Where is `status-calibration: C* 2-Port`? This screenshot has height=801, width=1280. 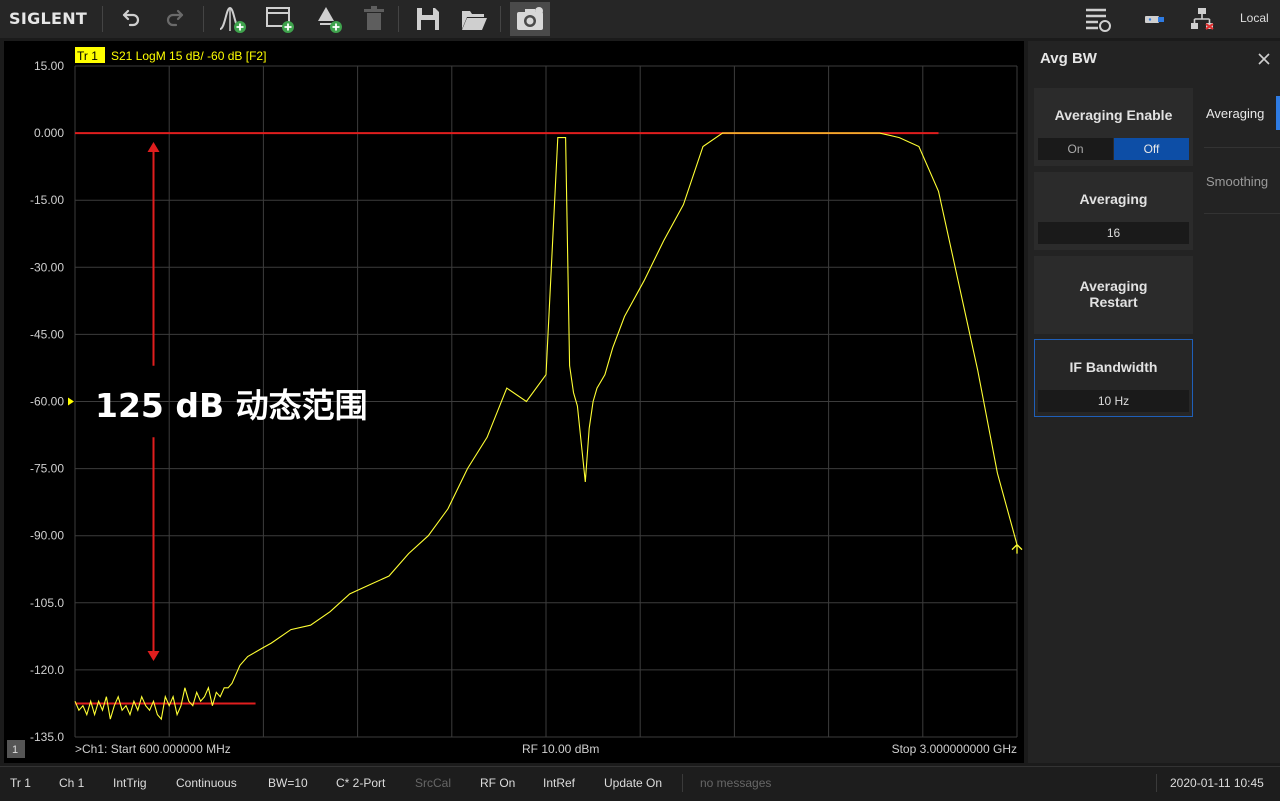 status-calibration: C* 2-Port is located at coordinates (360, 783).